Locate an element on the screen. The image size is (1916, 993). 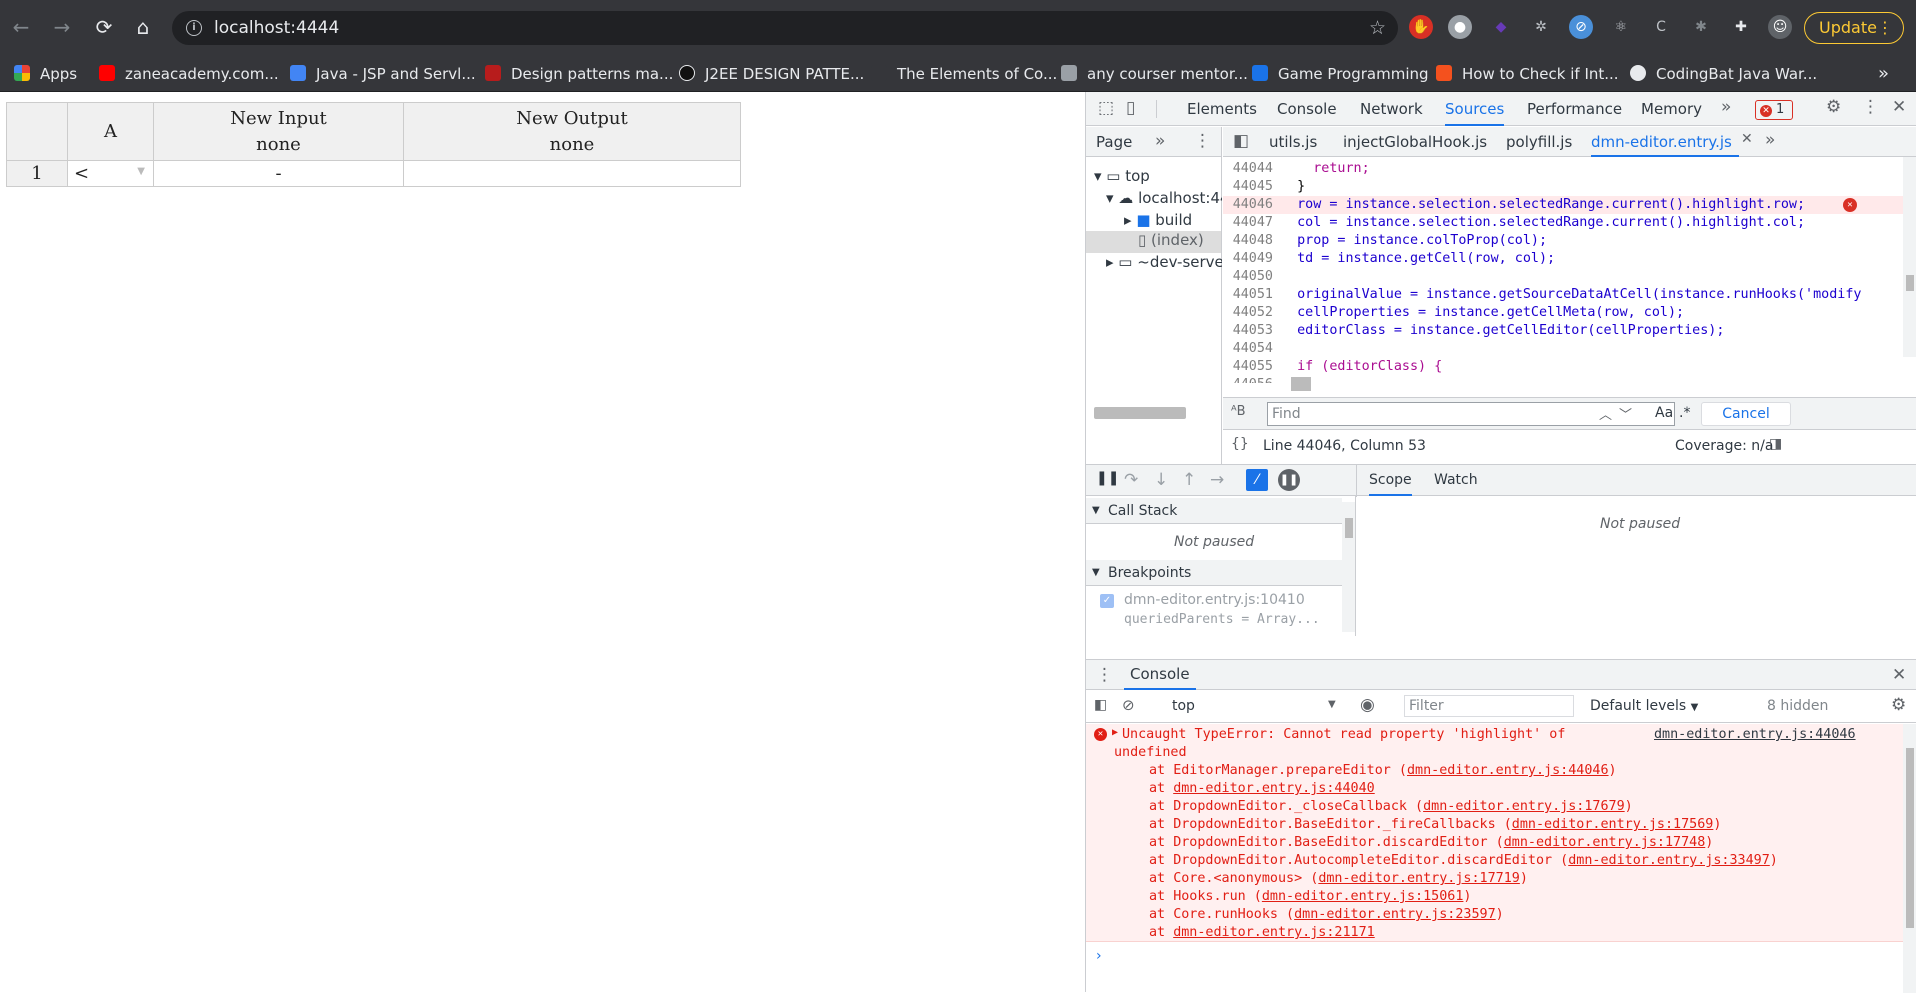
breakpoint-location: dmn-editor.entry.js:10410 is located at coordinates (1214, 600).